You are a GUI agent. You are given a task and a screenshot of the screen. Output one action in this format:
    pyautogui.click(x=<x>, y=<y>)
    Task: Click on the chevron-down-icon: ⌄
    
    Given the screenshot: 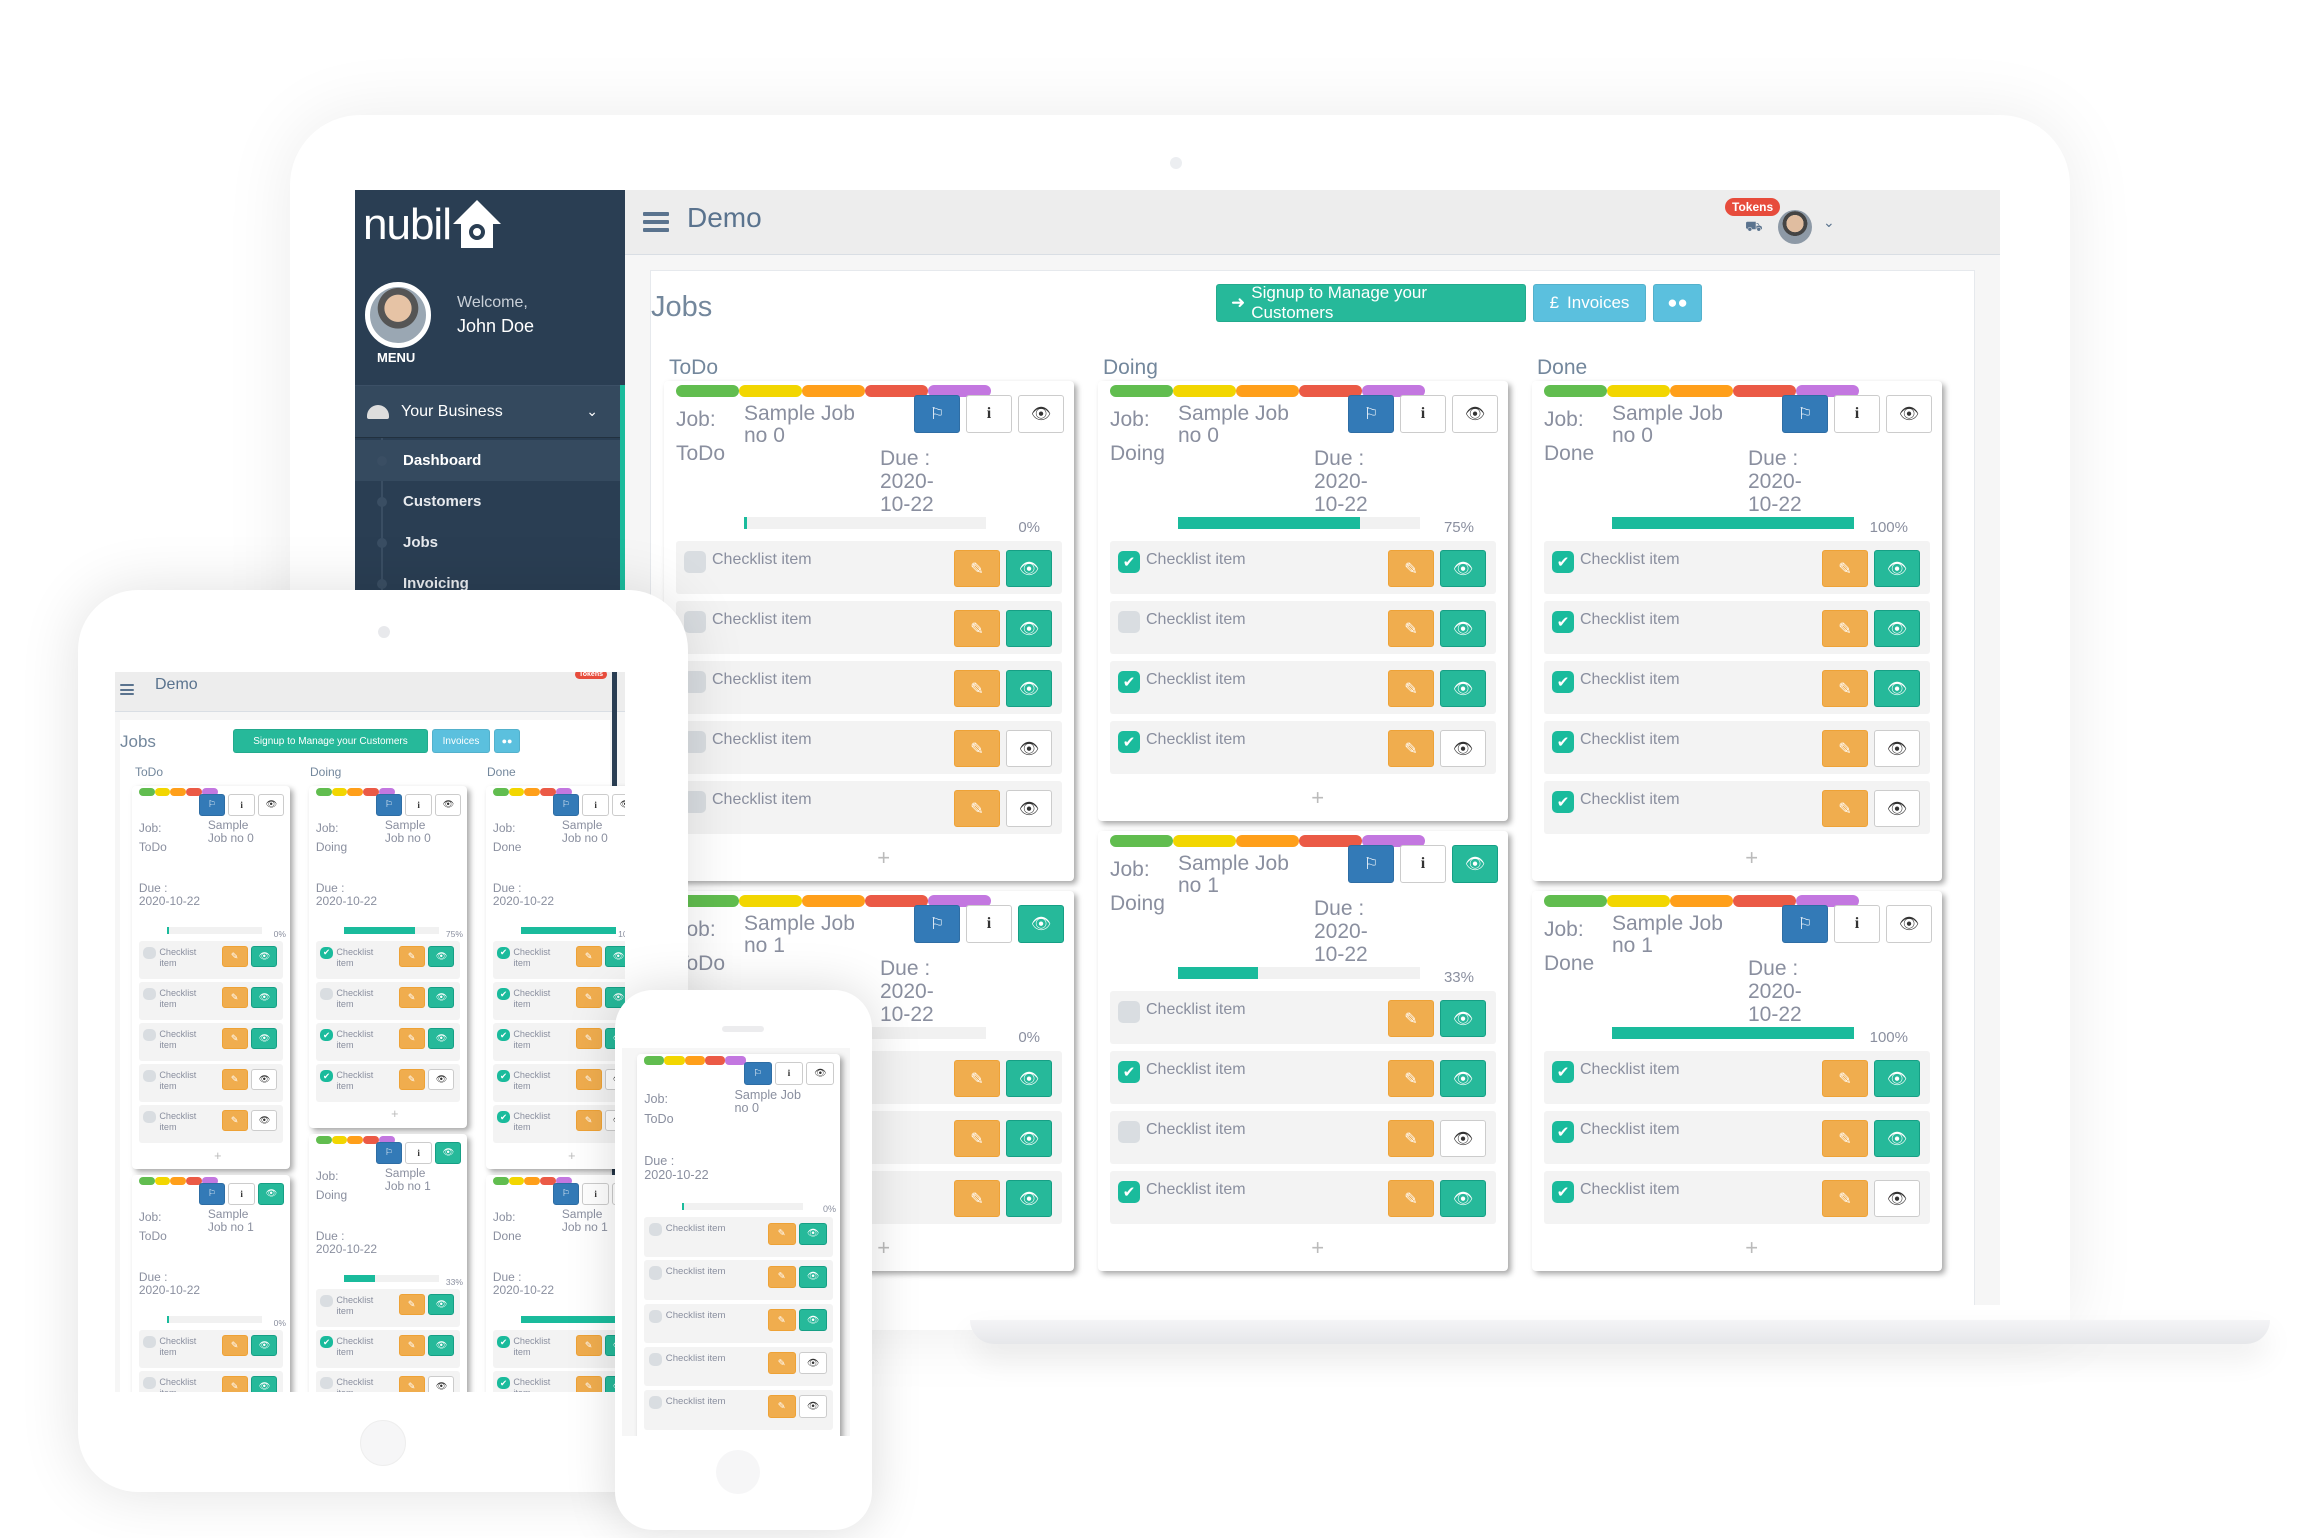 What is the action you would take?
    pyautogui.click(x=1829, y=222)
    